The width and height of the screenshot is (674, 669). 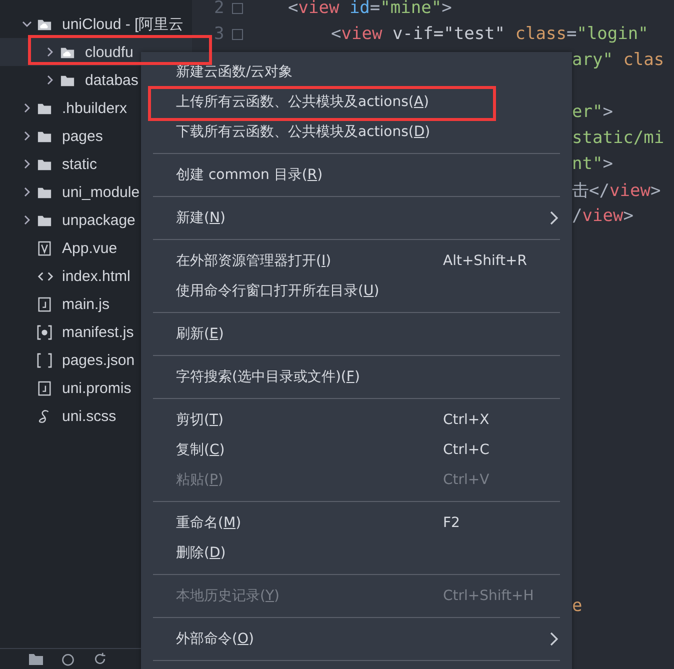 What do you see at coordinates (219, 9) in the screenshot?
I see `line-number: 2` at bounding box center [219, 9].